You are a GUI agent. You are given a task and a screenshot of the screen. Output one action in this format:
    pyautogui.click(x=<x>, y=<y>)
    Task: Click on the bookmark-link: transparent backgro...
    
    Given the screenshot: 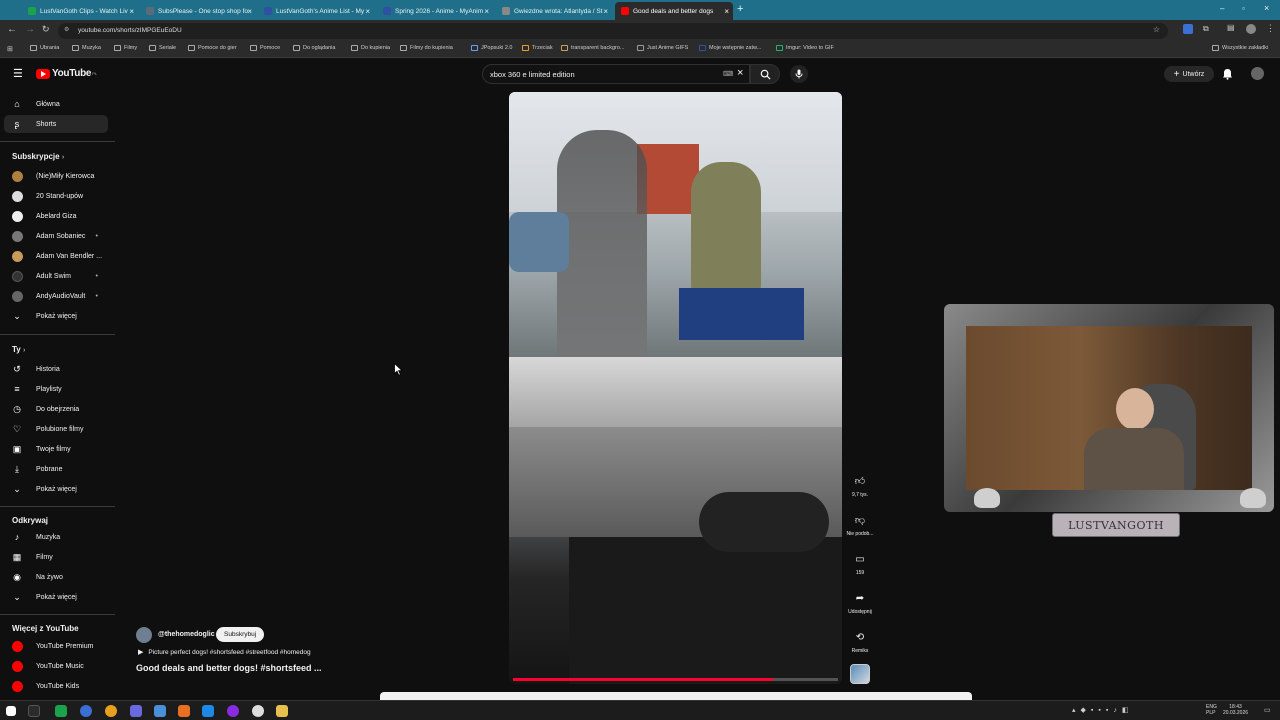 What is the action you would take?
    pyautogui.click(x=593, y=48)
    